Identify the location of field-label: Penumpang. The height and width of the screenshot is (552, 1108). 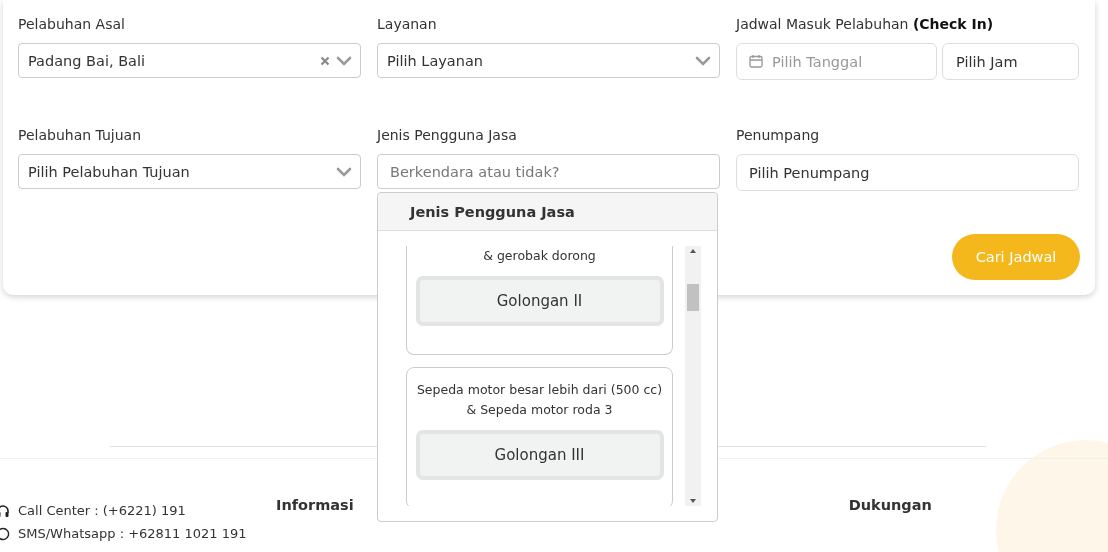
(778, 135).